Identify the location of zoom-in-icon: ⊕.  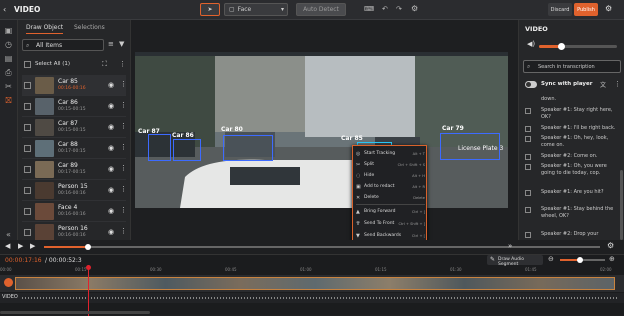
(612, 259).